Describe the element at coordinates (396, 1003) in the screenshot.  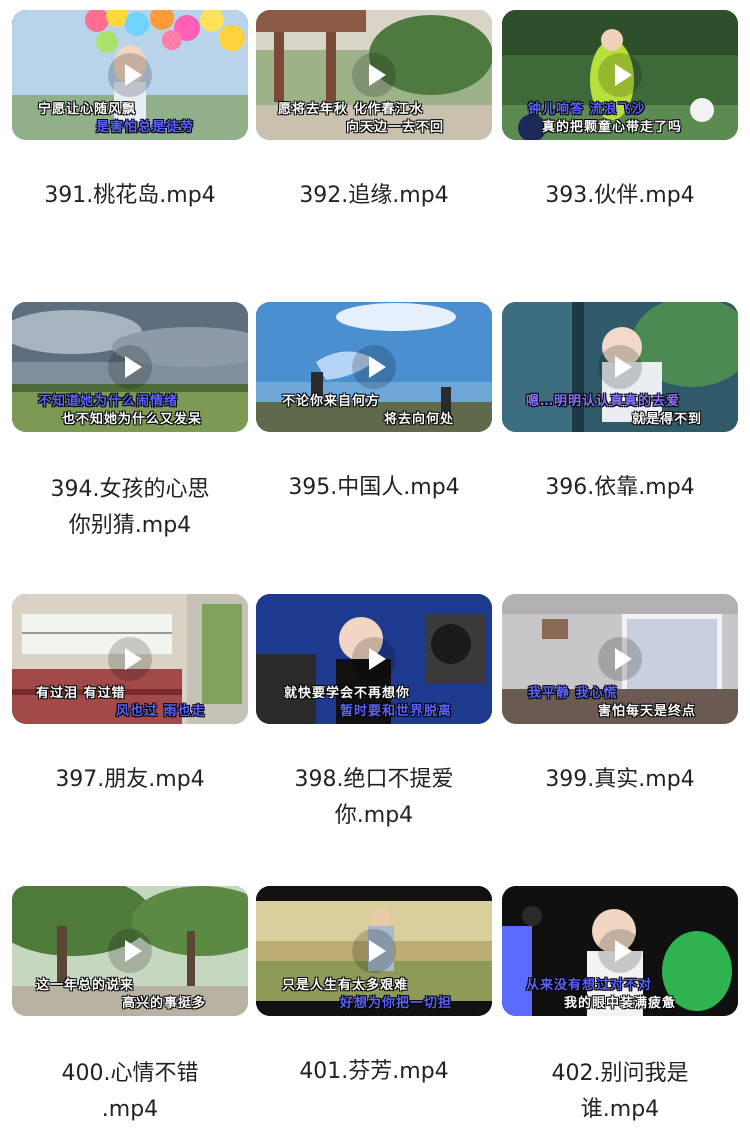
I see `lyric-line-2: 好想为你把一切担` at that location.